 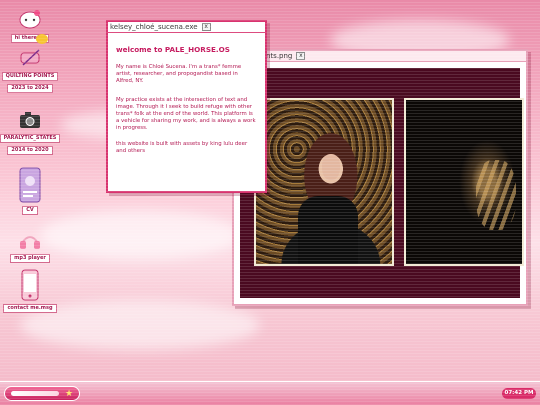 What do you see at coordinates (331, 167) in the screenshot?
I see `face` at bounding box center [331, 167].